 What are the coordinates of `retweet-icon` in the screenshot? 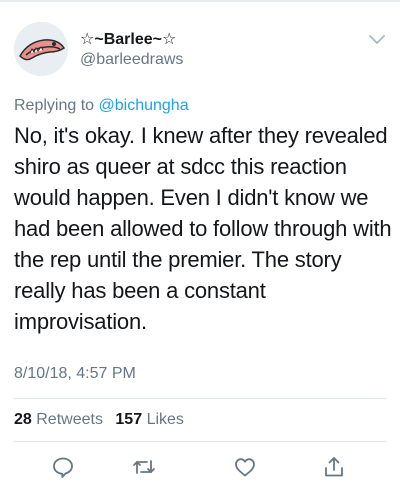 It's located at (144, 467).